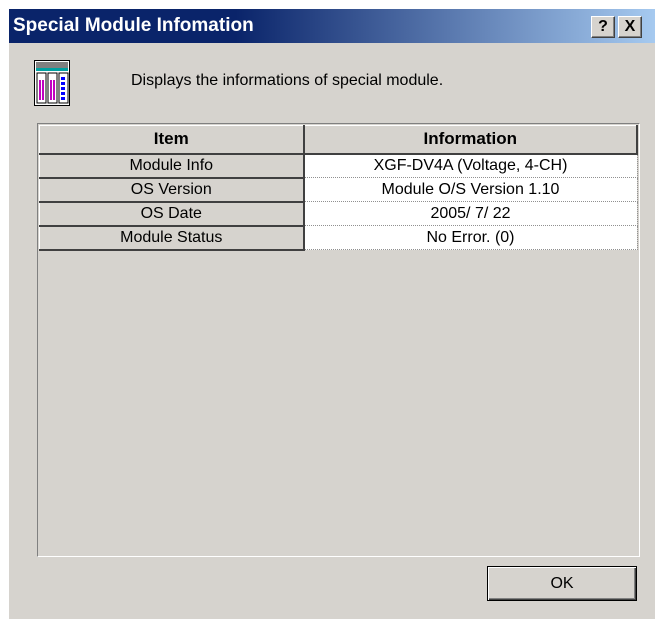 This screenshot has width=655, height=619. What do you see at coordinates (470, 165) in the screenshot?
I see `row-value: XGF-DV4A (Voltage, 4-CH)` at bounding box center [470, 165].